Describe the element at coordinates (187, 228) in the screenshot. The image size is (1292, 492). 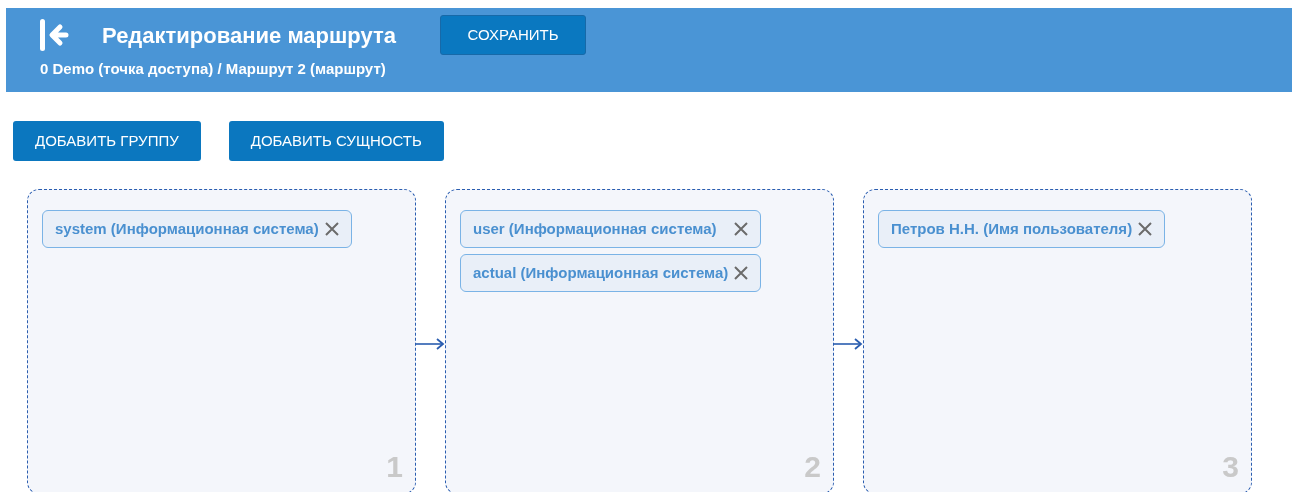
I see `entity-label: system (Информационная система)` at that location.